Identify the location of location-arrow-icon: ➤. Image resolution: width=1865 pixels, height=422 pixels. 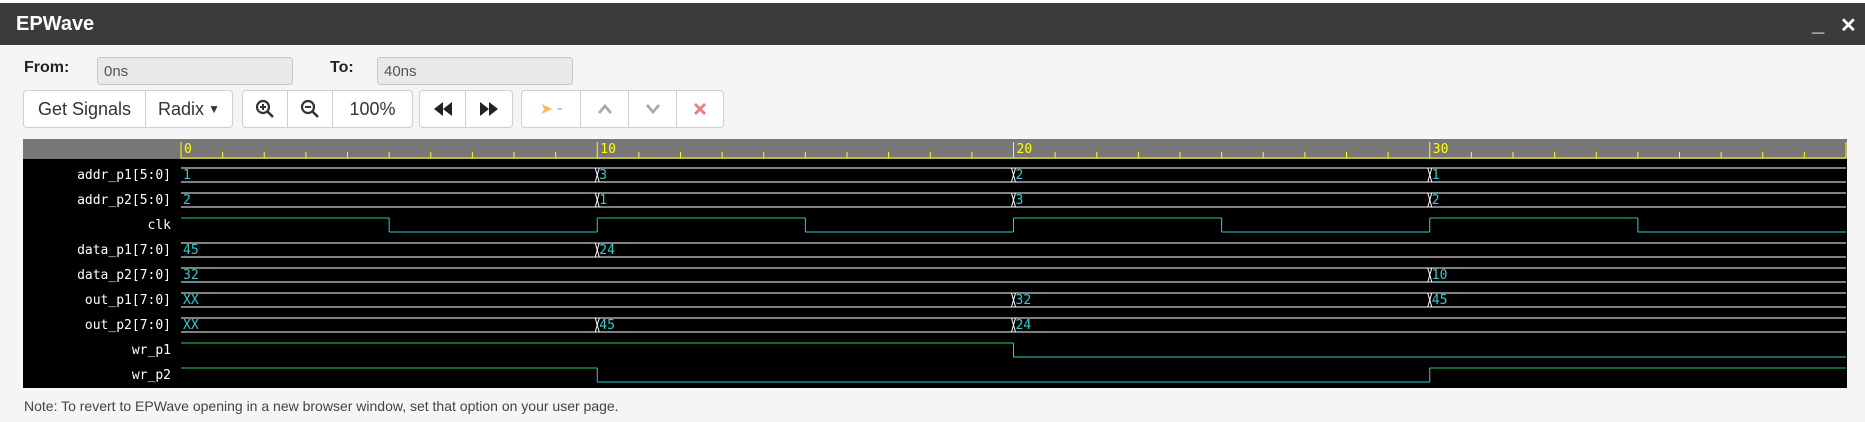
(546, 109).